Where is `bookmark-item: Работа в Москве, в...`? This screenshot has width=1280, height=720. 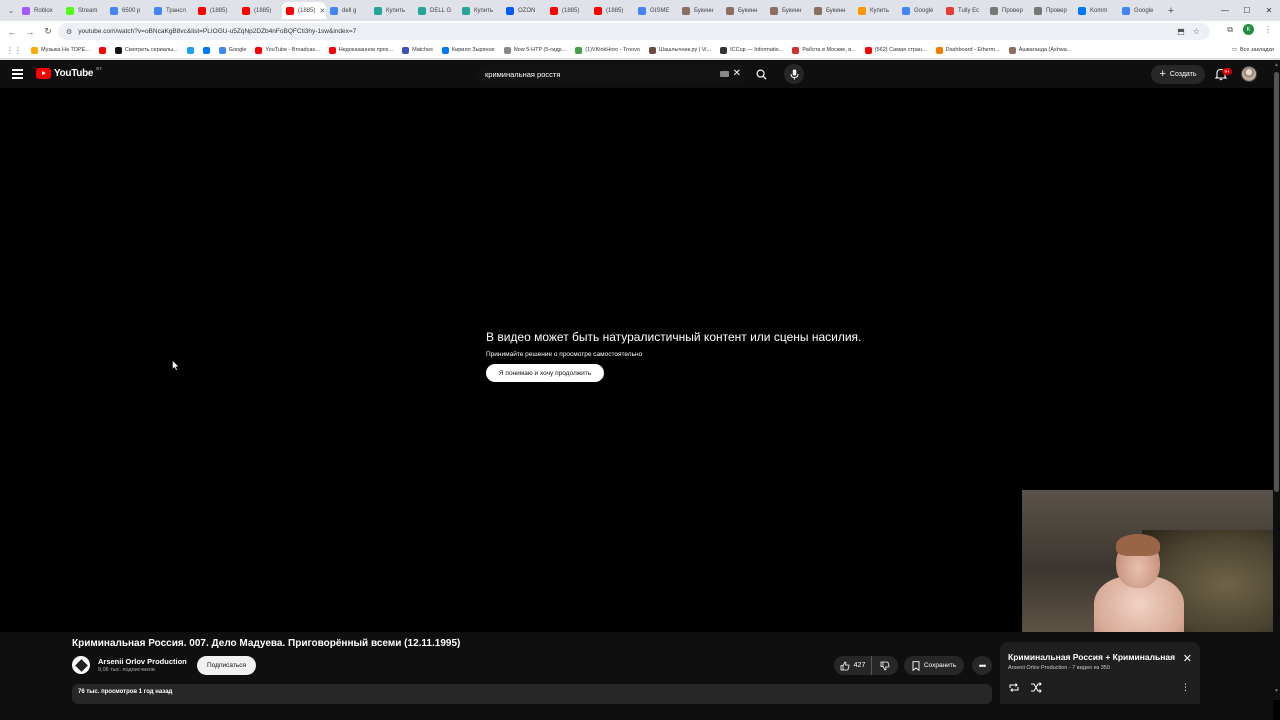
bookmark-item: Работа в Москве, в... is located at coordinates (824, 50).